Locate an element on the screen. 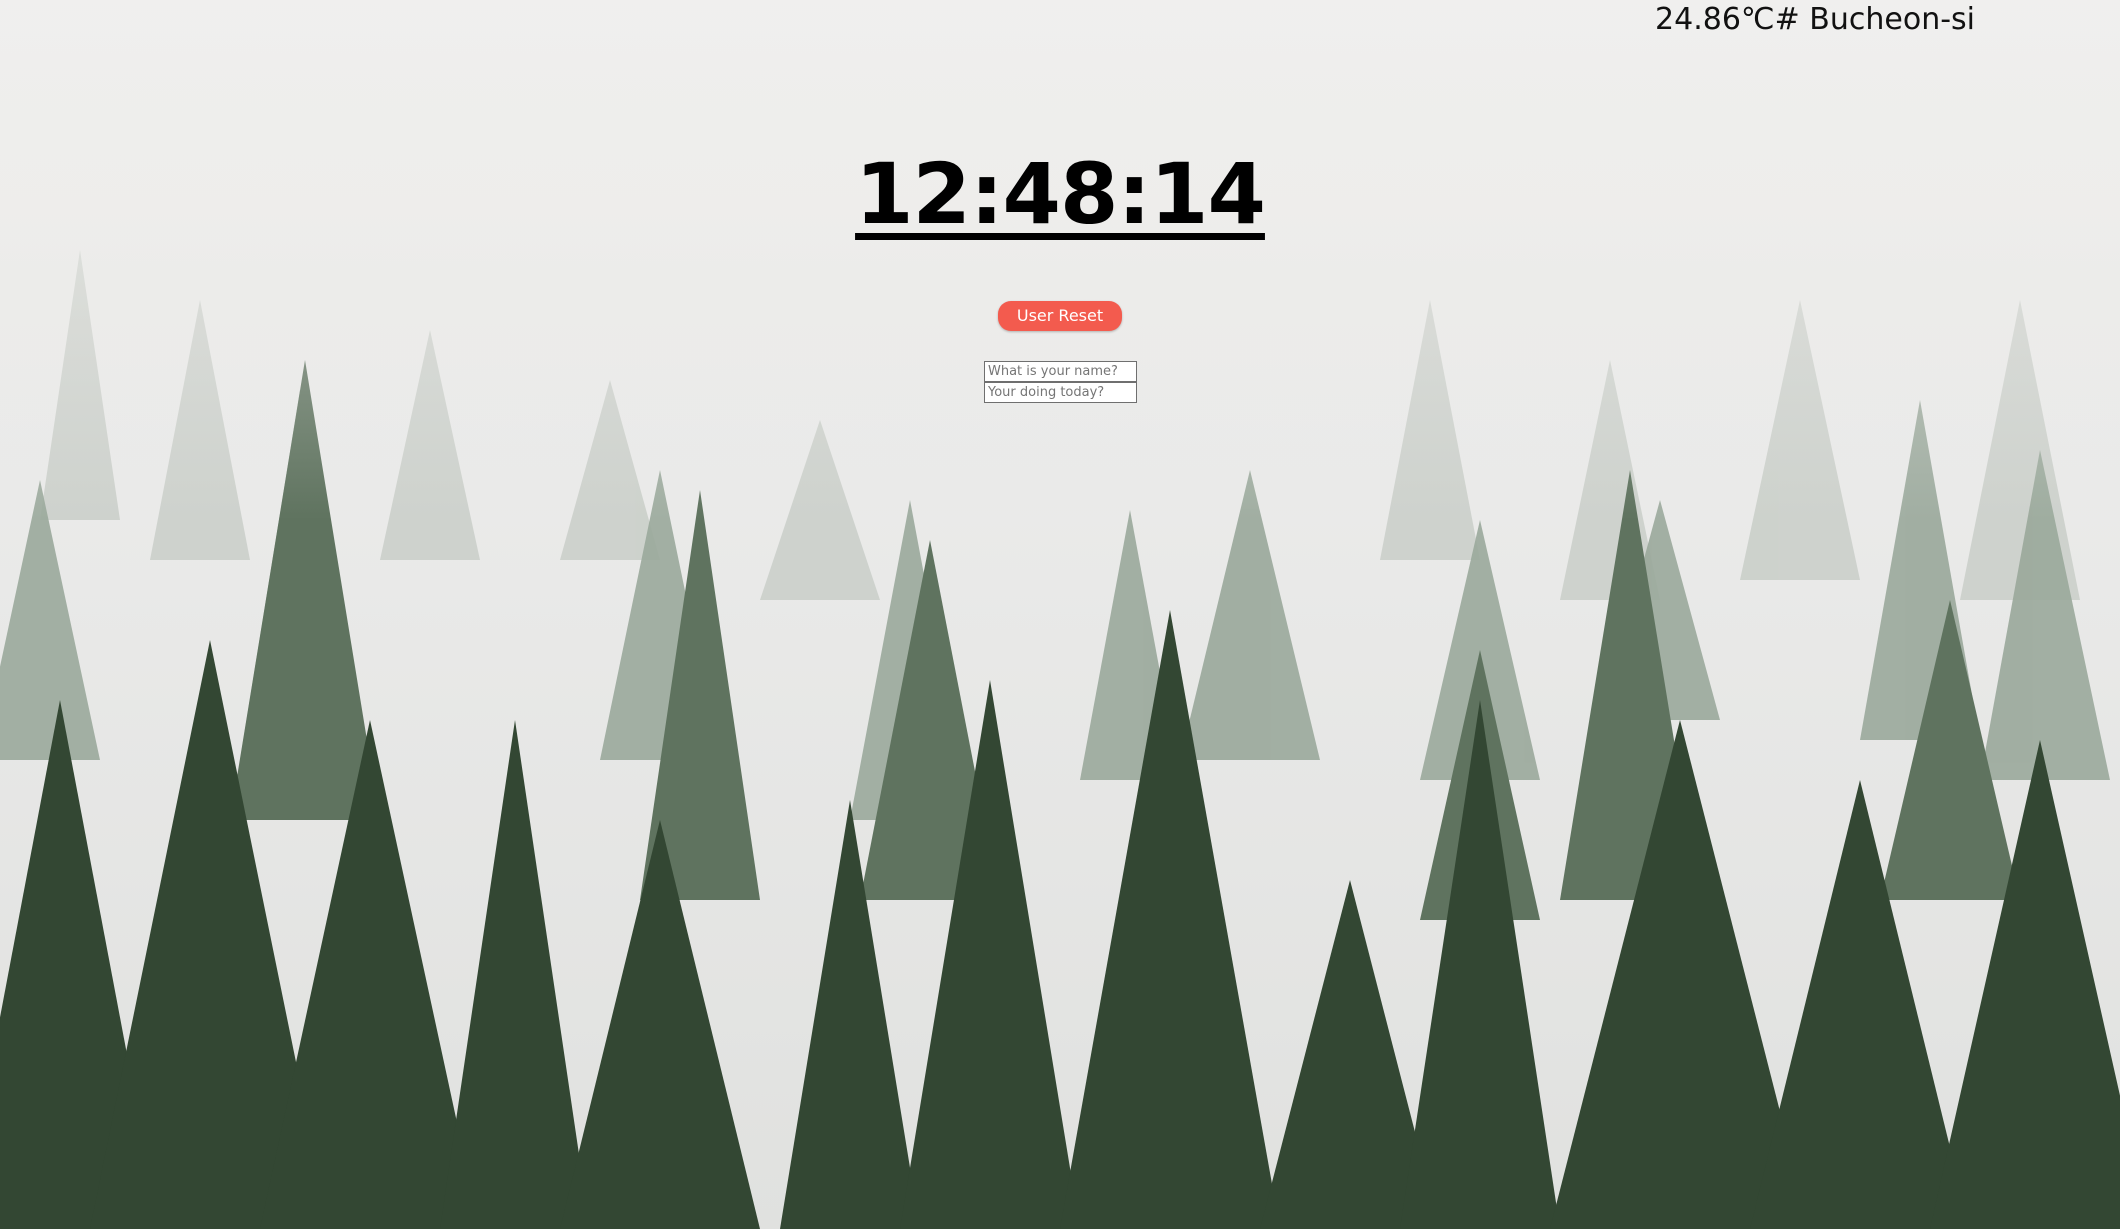 Image resolution: width=2120 pixels, height=1229 pixels. user-form is located at coordinates (1060, 382).